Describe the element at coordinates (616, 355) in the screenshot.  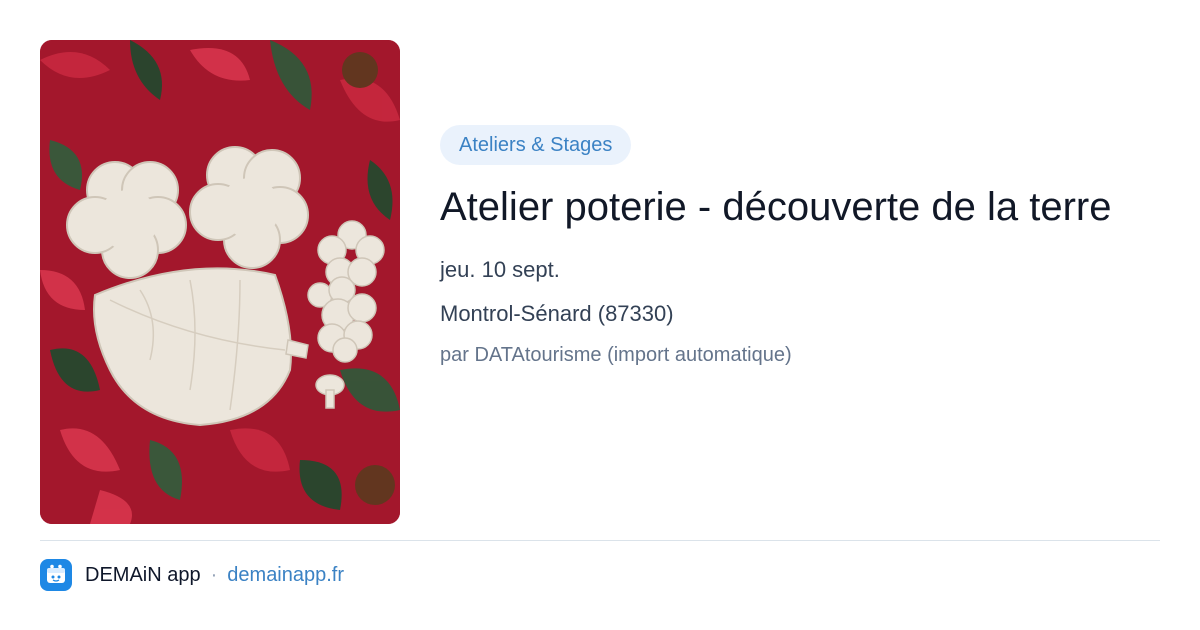
I see `event-source: par DATAtourisme (import automatique)` at that location.